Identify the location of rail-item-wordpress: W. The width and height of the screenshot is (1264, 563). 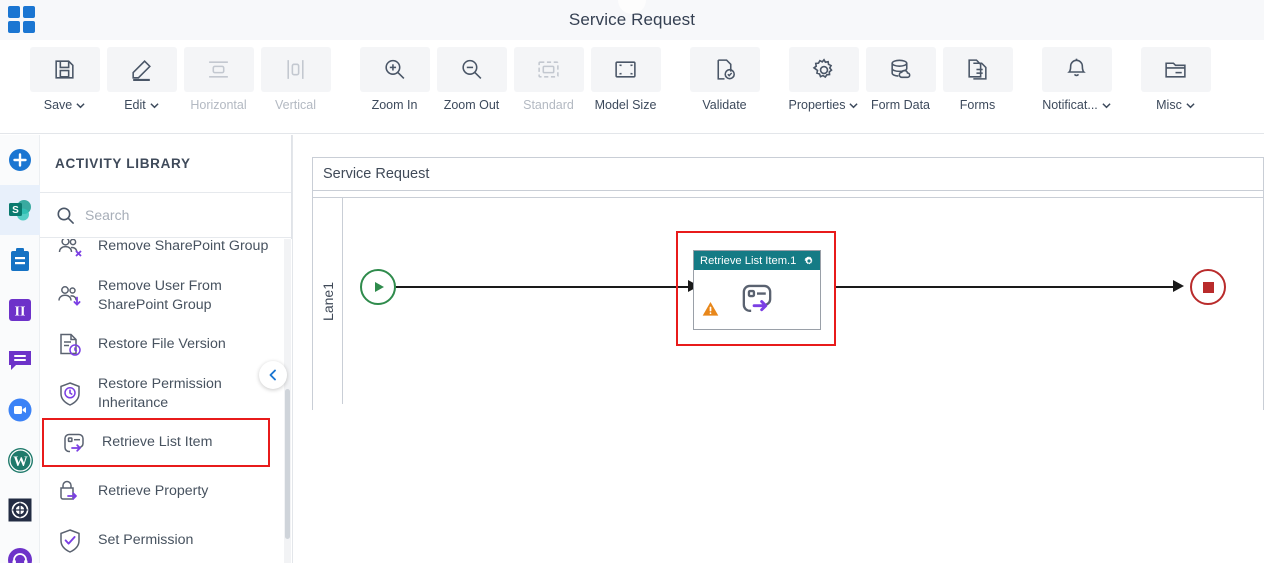
(20, 460).